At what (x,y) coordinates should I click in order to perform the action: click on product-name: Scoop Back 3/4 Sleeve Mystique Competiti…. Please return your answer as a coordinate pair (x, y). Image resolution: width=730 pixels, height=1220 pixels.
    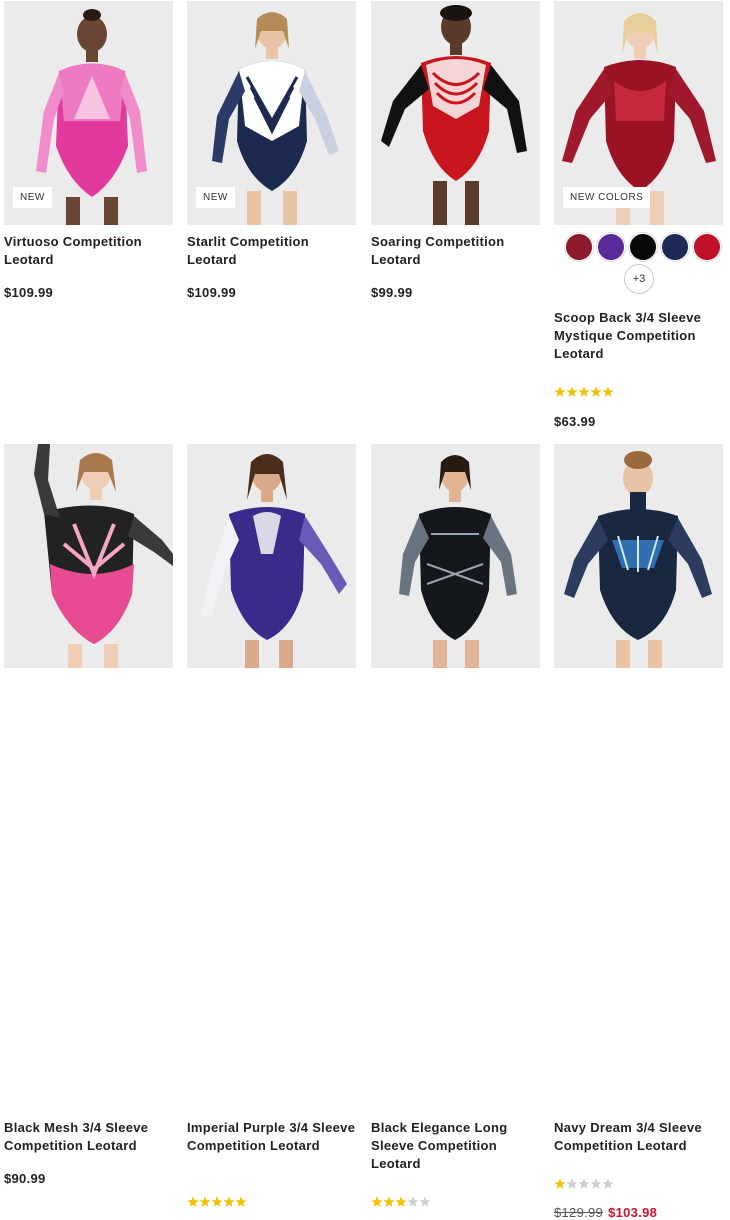
    Looking at the image, I should click on (638, 336).